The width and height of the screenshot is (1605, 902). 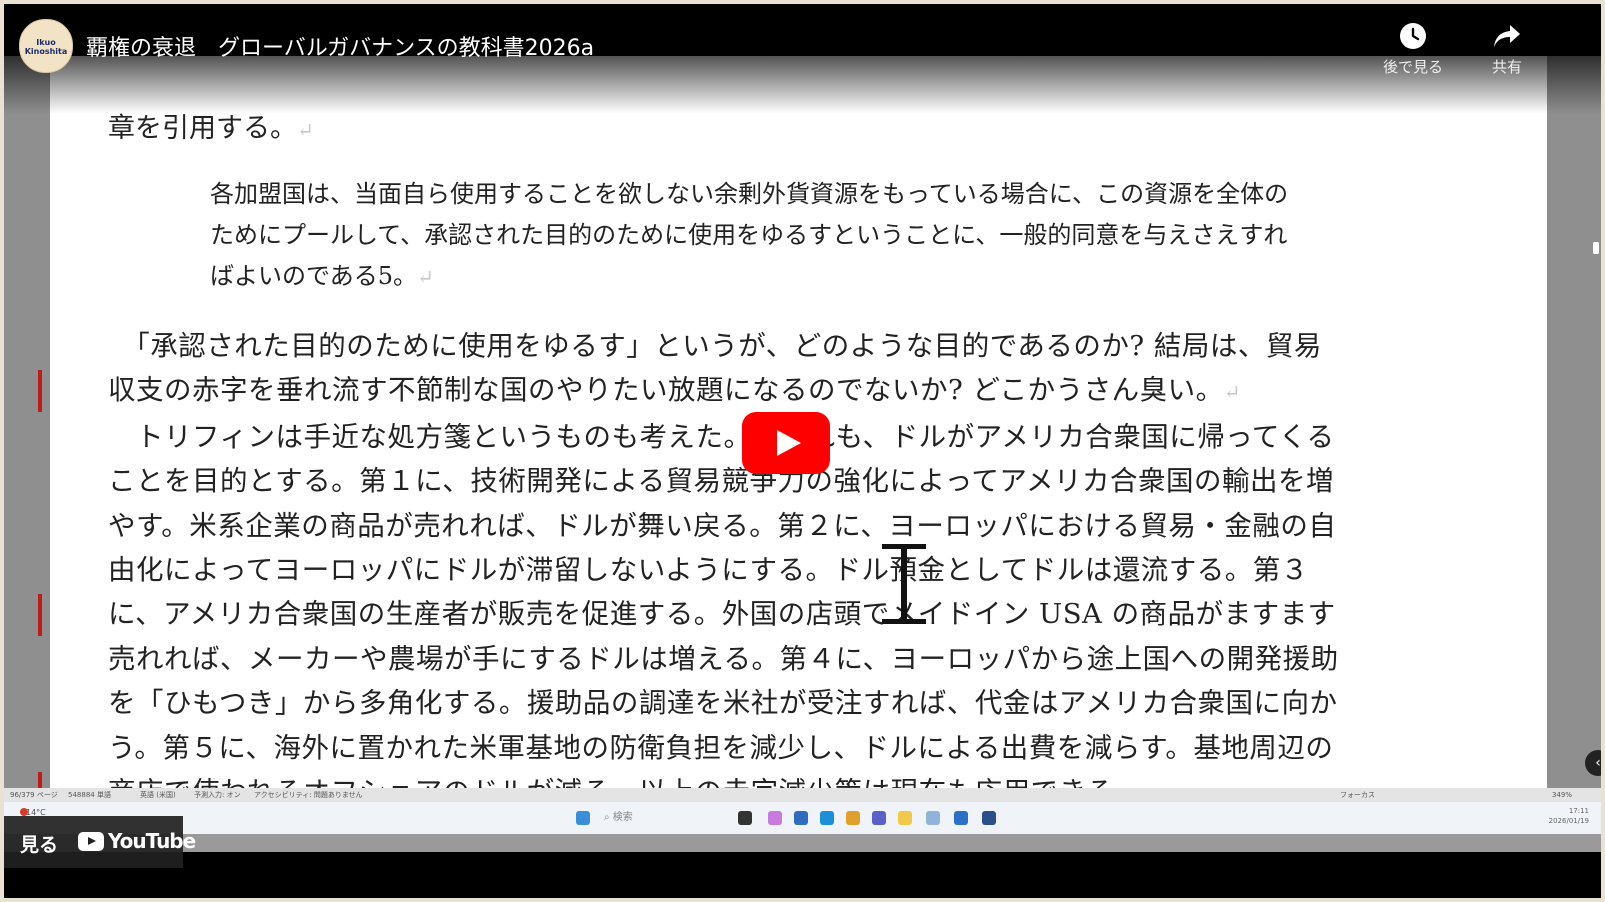 I want to click on channel-avatar: Ikuo Kinoshita, so click(x=46, y=46).